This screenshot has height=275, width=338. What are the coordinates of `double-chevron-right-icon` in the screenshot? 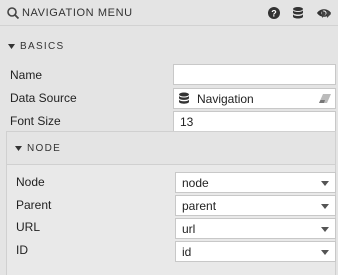 It's located at (327, 14).